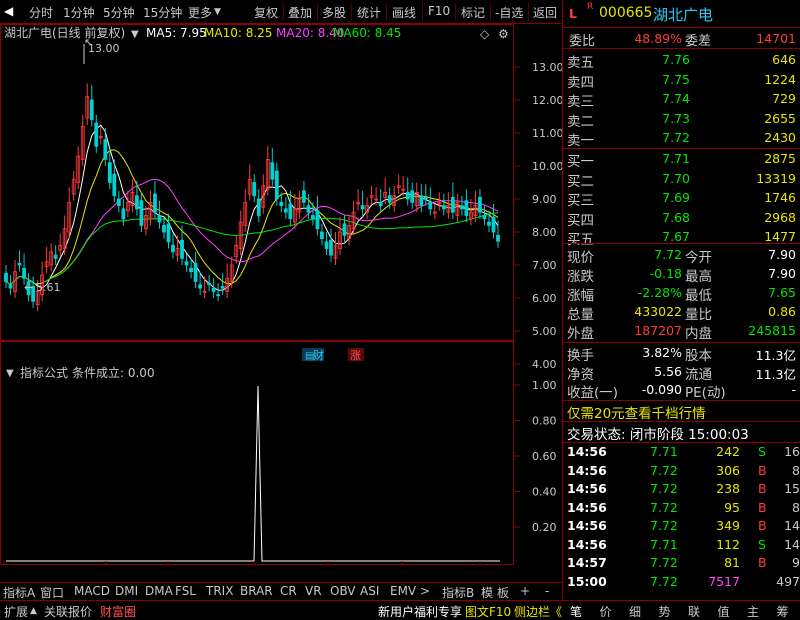  I want to click on indicator-tab: 模, so click(487, 592).